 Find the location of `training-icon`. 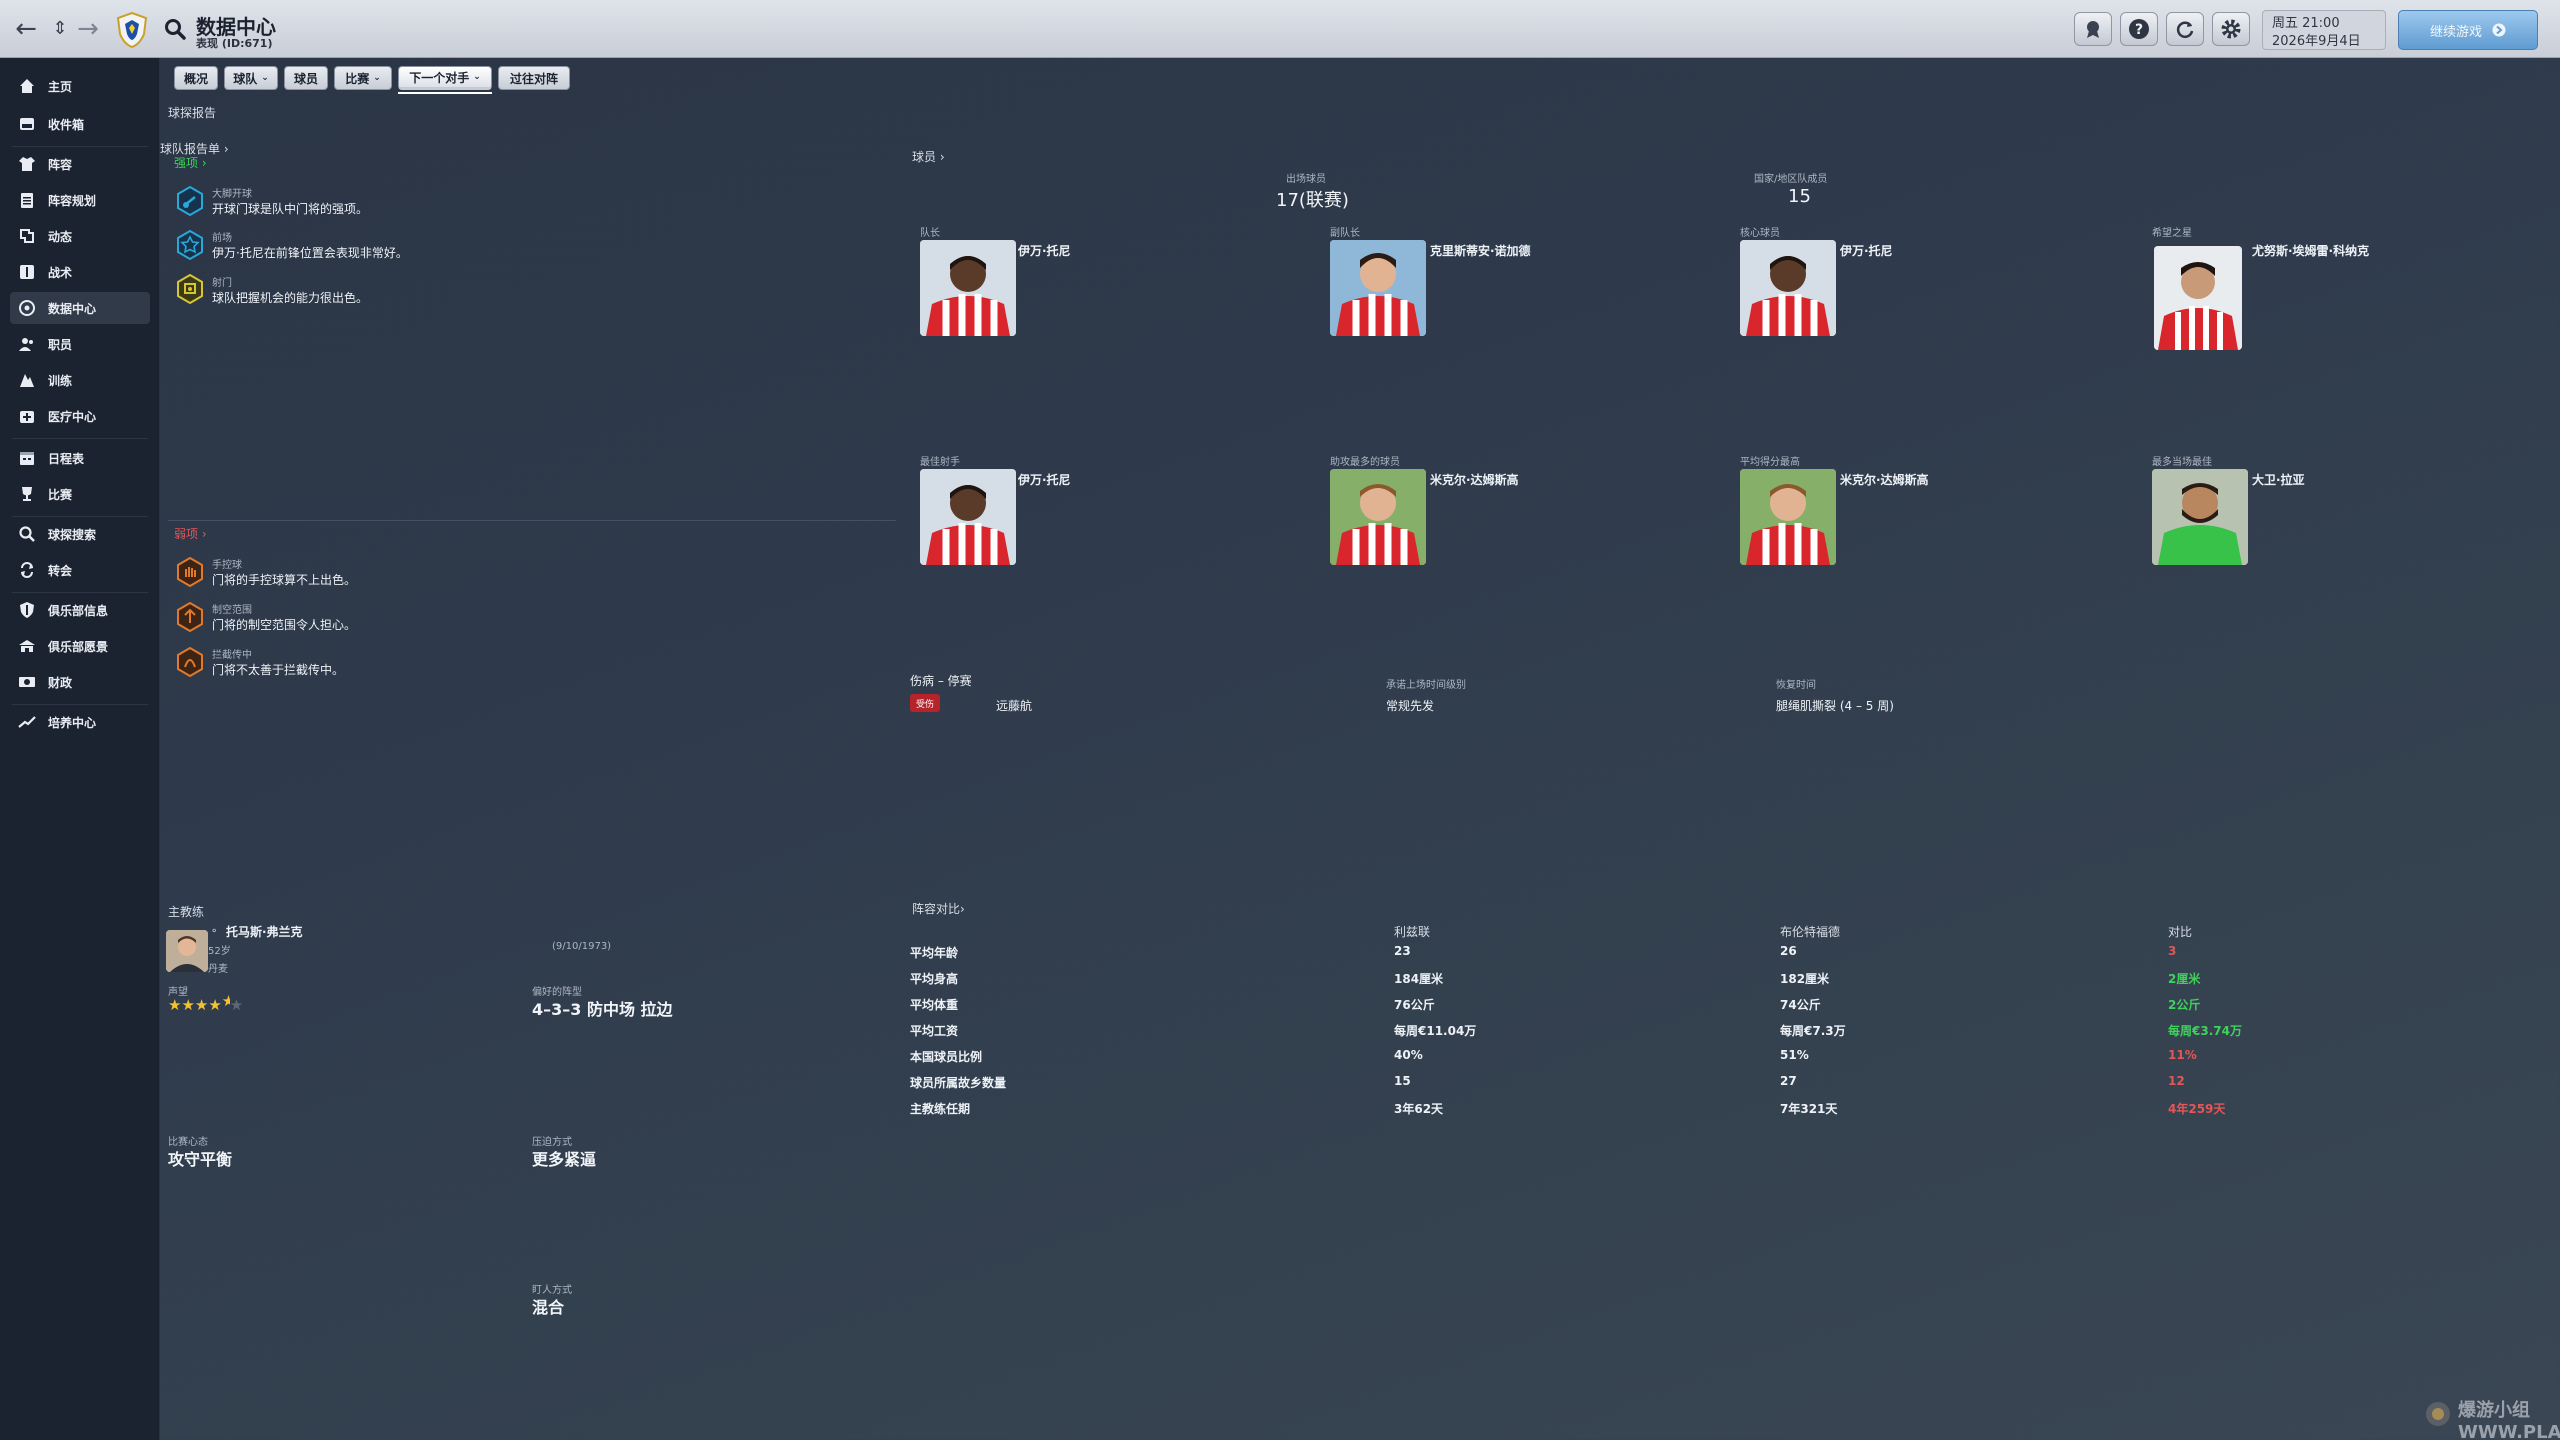

training-icon is located at coordinates (27, 380).